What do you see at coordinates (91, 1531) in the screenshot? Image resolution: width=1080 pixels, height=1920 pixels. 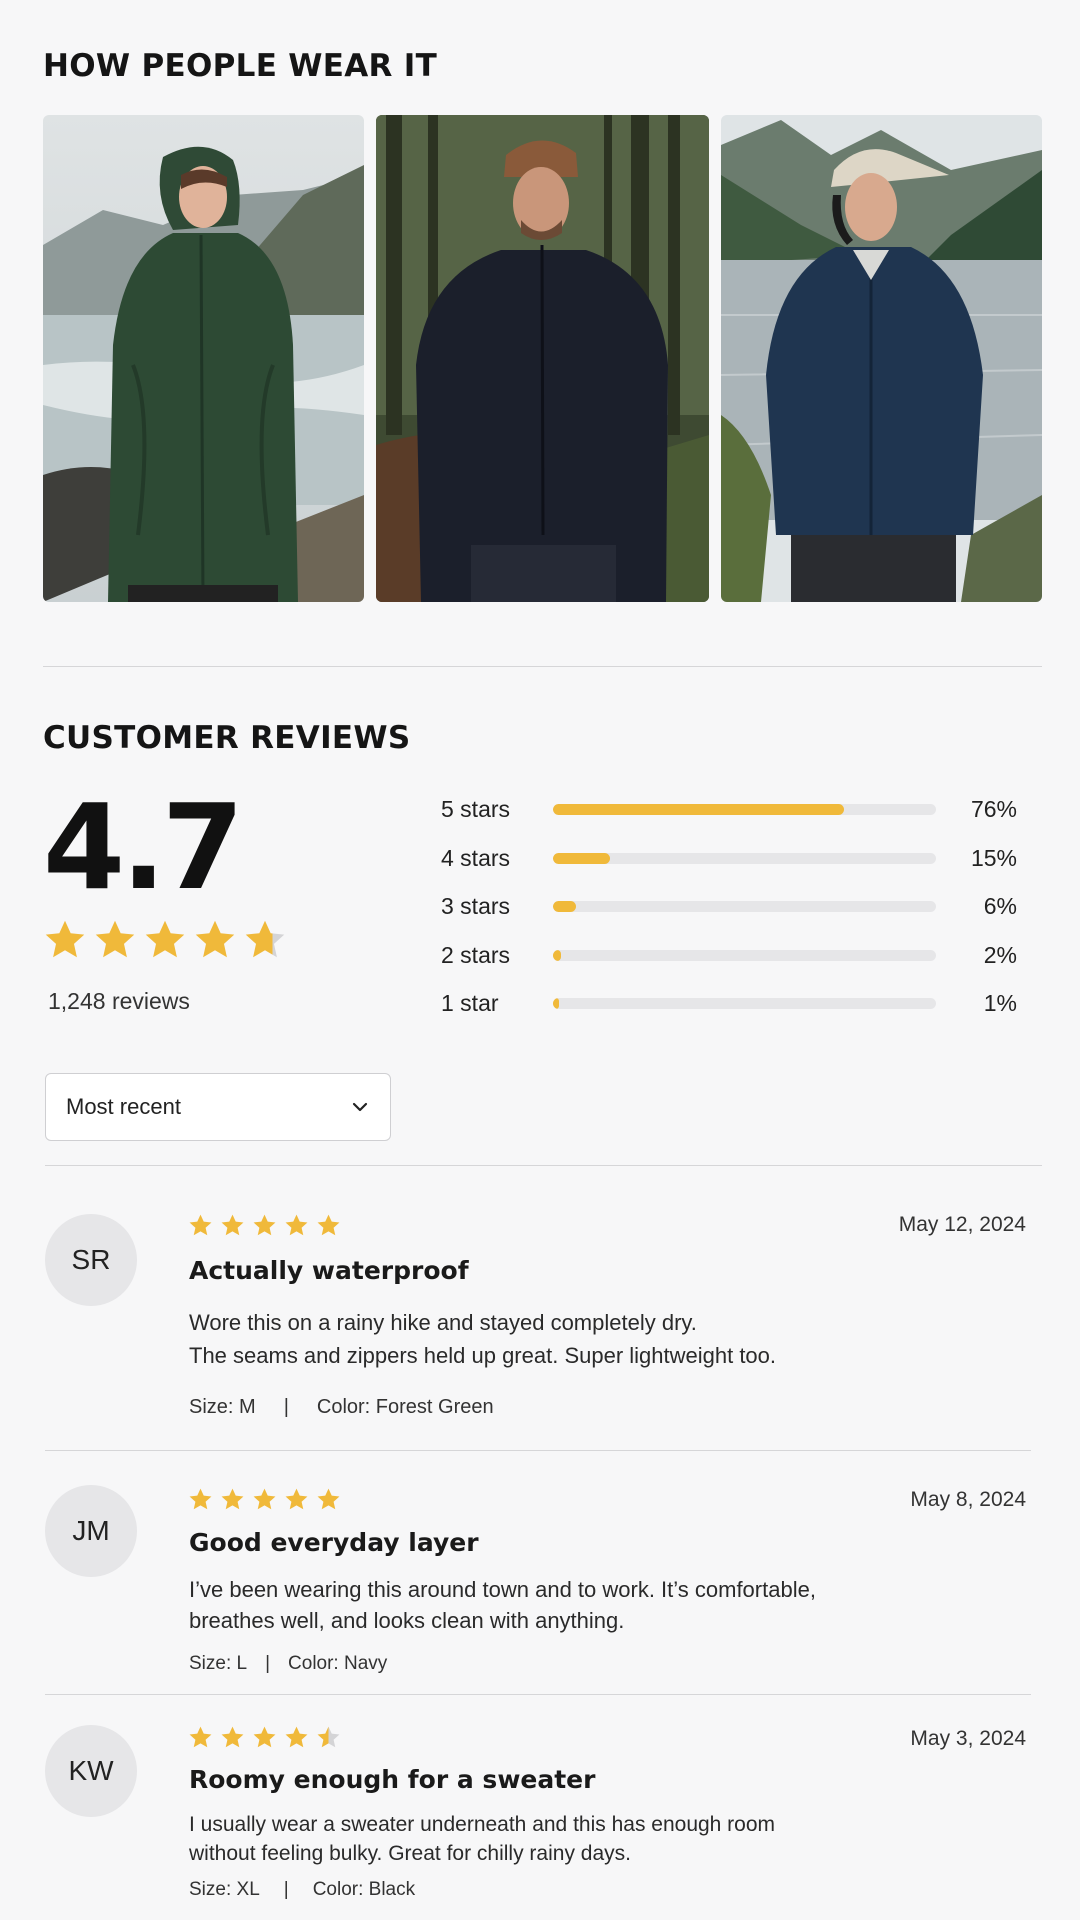 I see `avatar: JM` at bounding box center [91, 1531].